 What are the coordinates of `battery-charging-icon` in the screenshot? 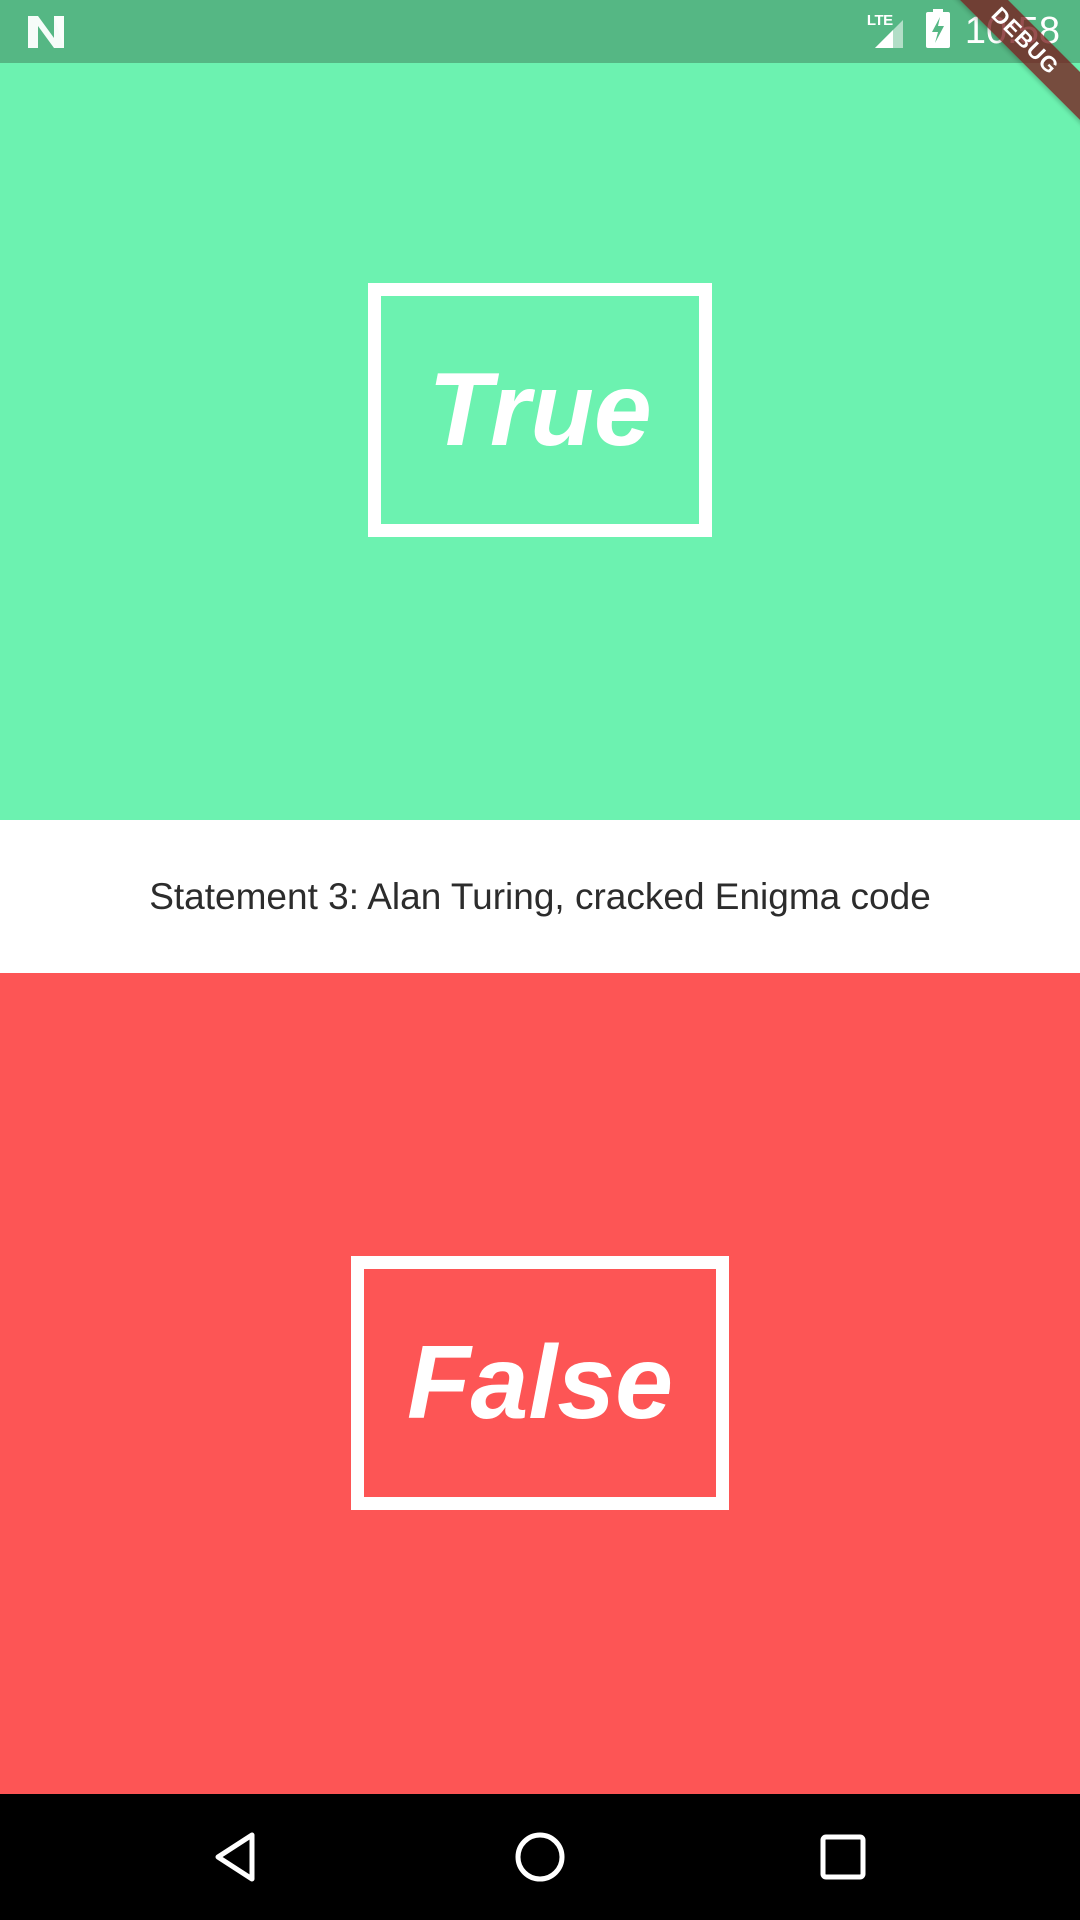 It's located at (938, 31).